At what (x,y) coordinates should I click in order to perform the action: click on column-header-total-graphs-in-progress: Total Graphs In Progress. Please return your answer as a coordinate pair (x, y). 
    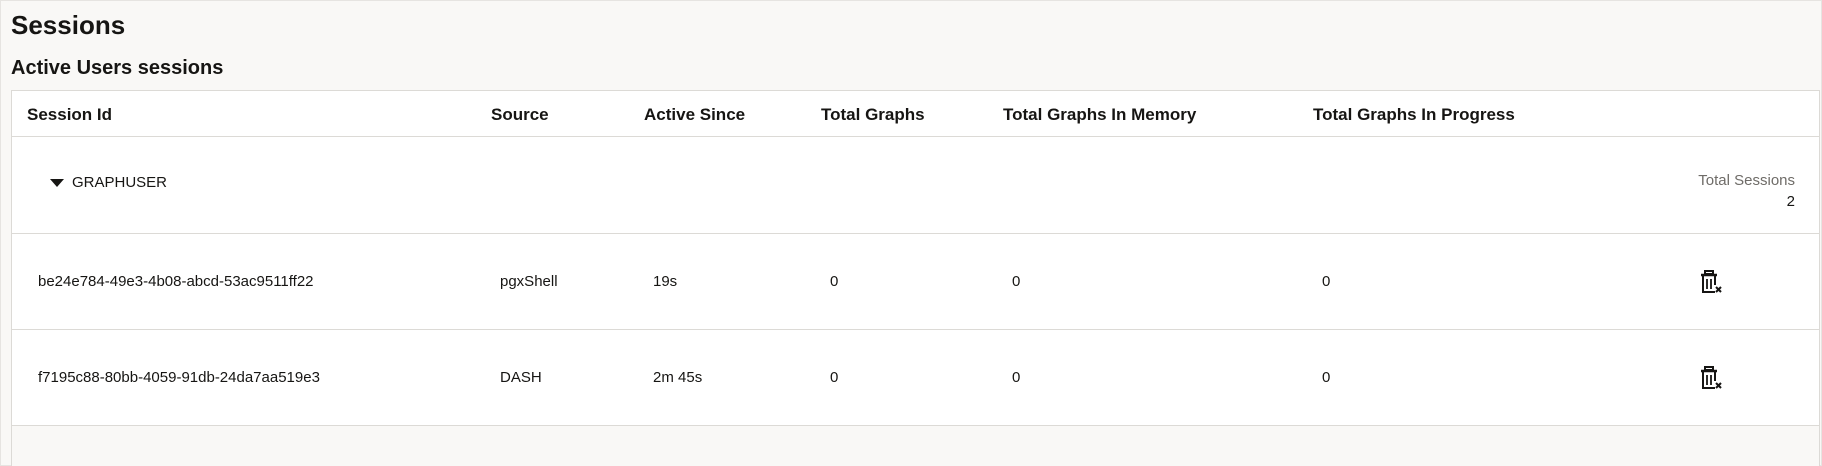
    Looking at the image, I should click on (1414, 115).